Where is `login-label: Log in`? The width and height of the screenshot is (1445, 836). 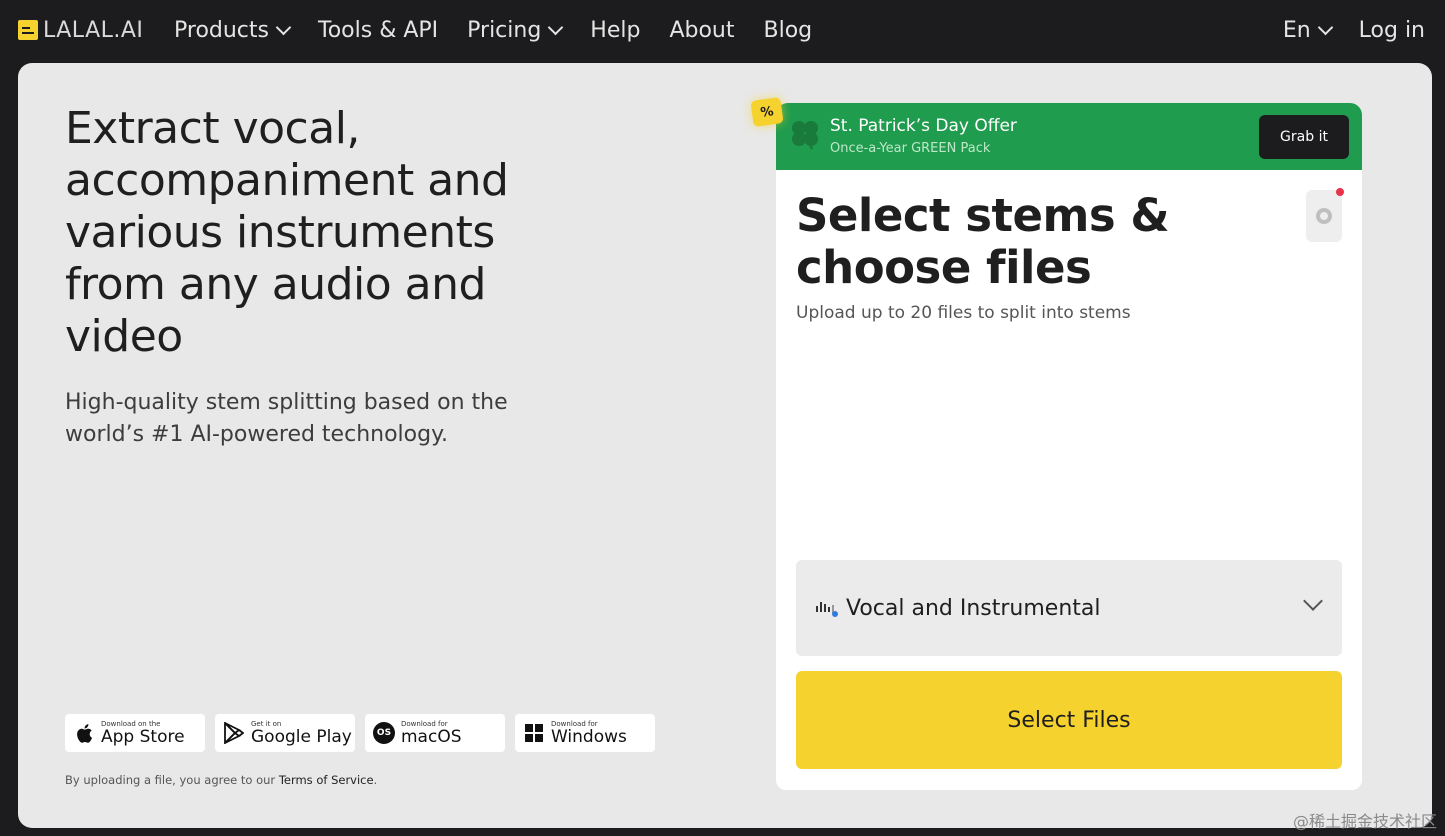
login-label: Log in is located at coordinates (1391, 30).